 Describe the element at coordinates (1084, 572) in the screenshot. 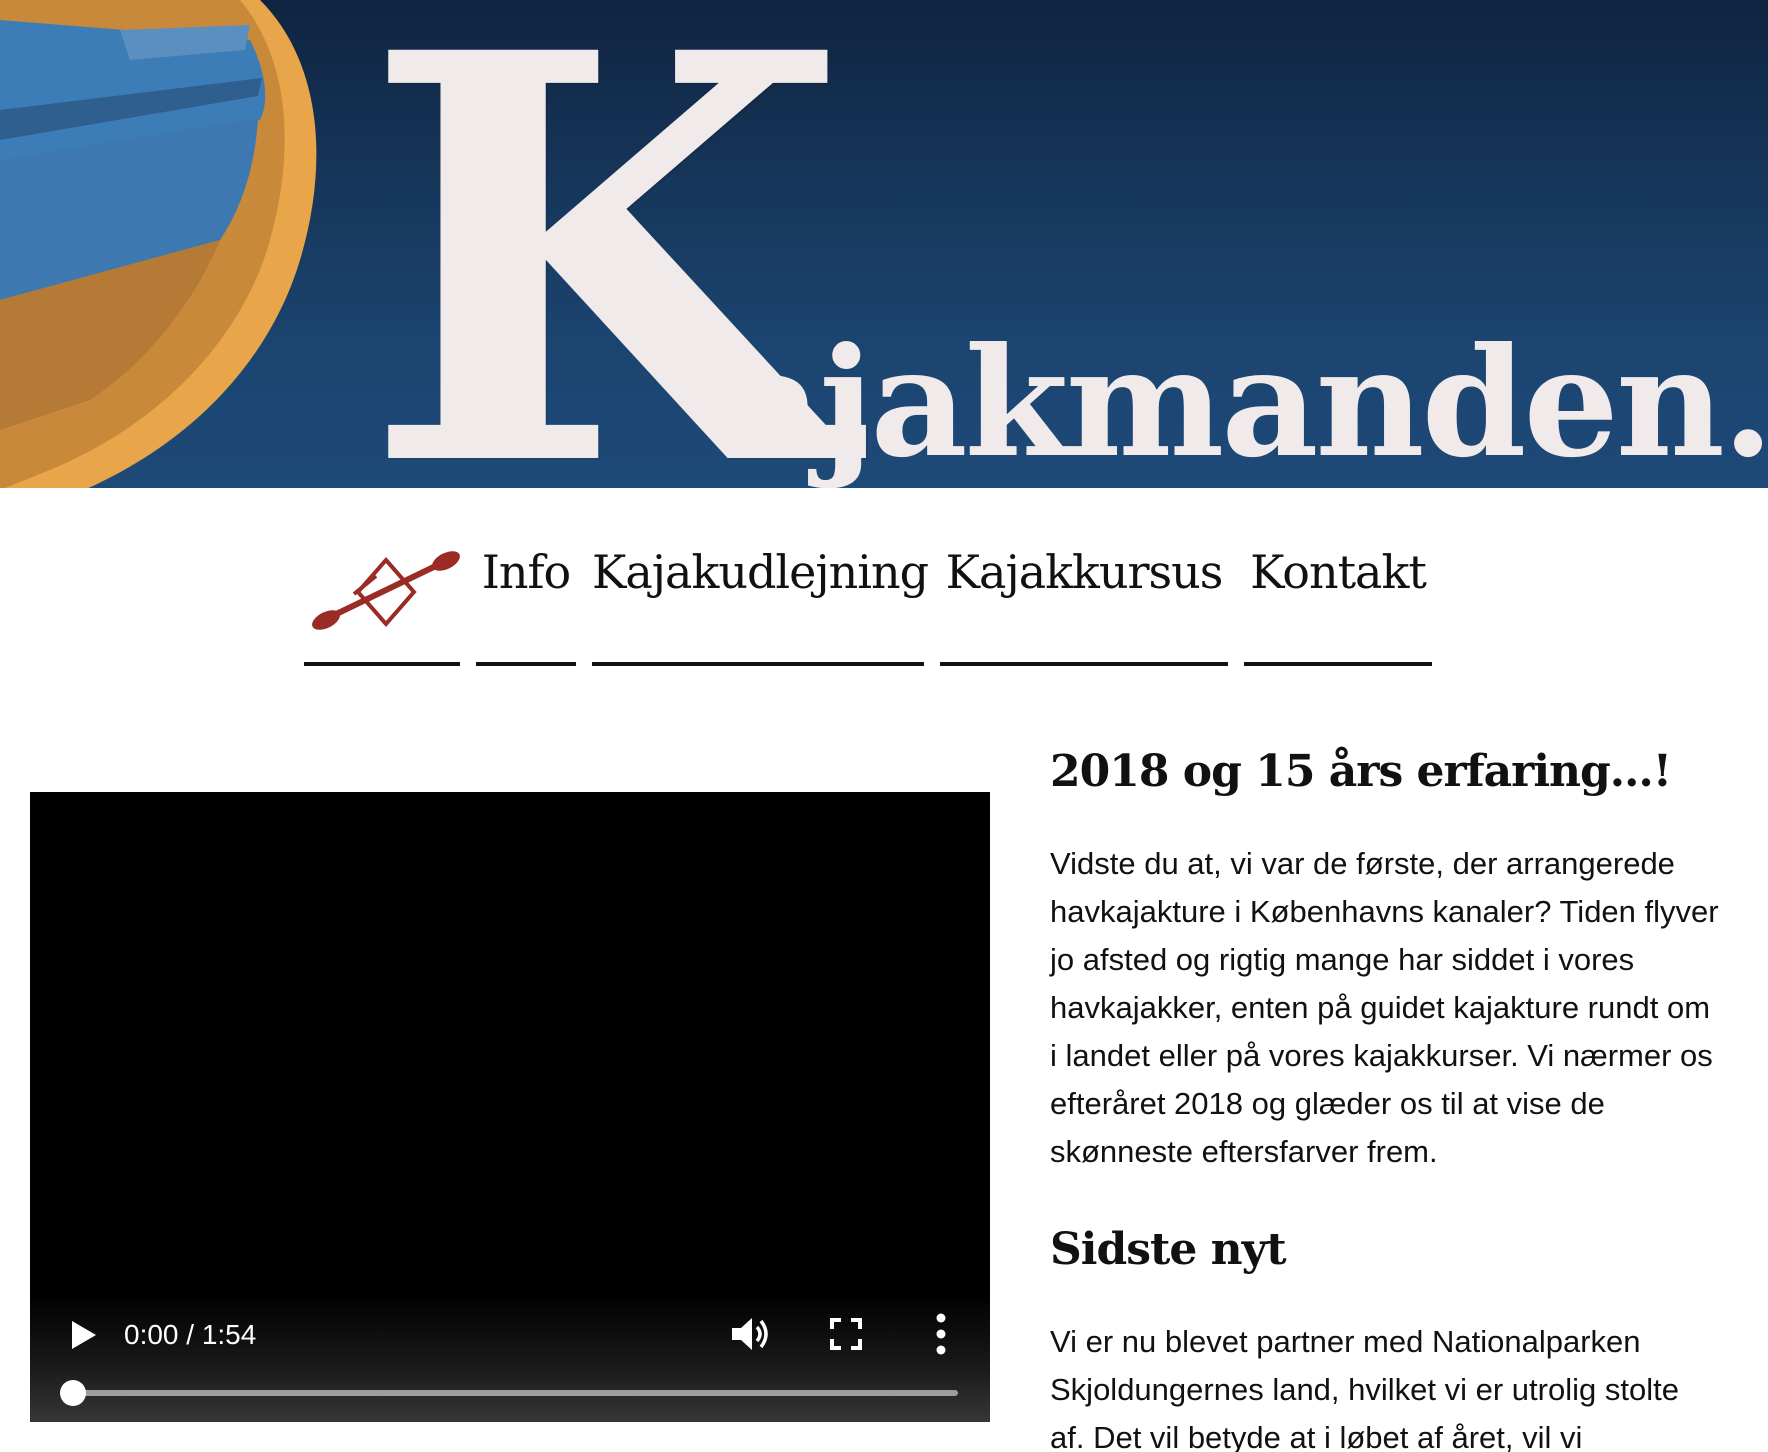

I see `nav-label: Kajakkursus` at that location.